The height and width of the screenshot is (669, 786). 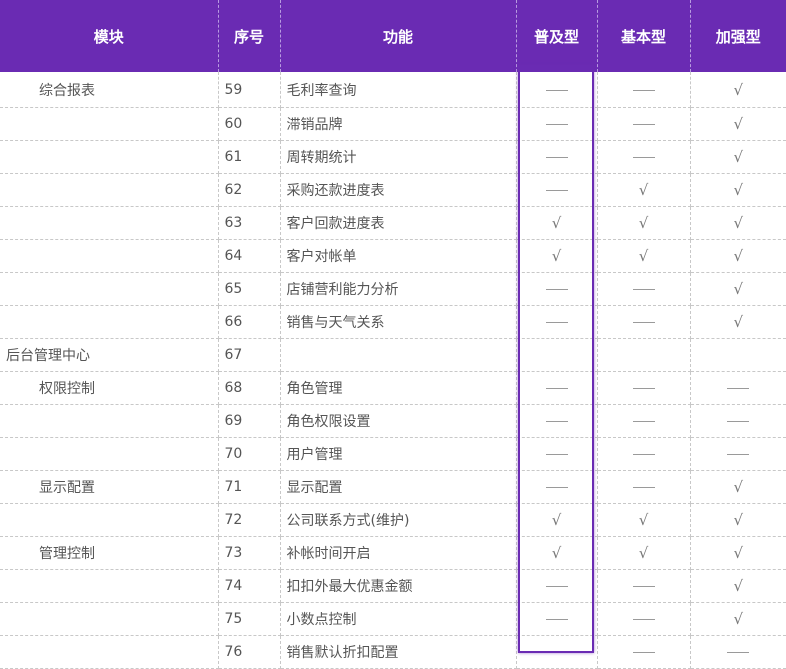 I want to click on number-cell: 59, so click(x=249, y=90).